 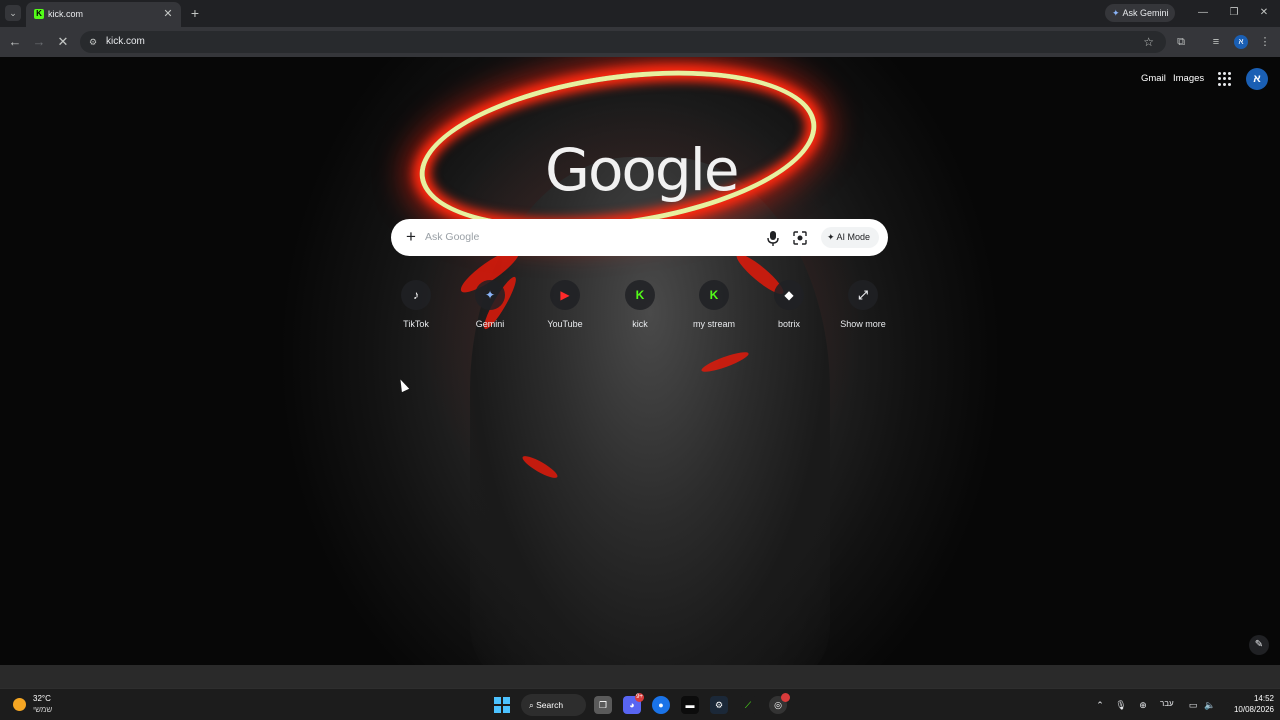 What do you see at coordinates (639, 697) in the screenshot?
I see `discord-badge: 9+` at bounding box center [639, 697].